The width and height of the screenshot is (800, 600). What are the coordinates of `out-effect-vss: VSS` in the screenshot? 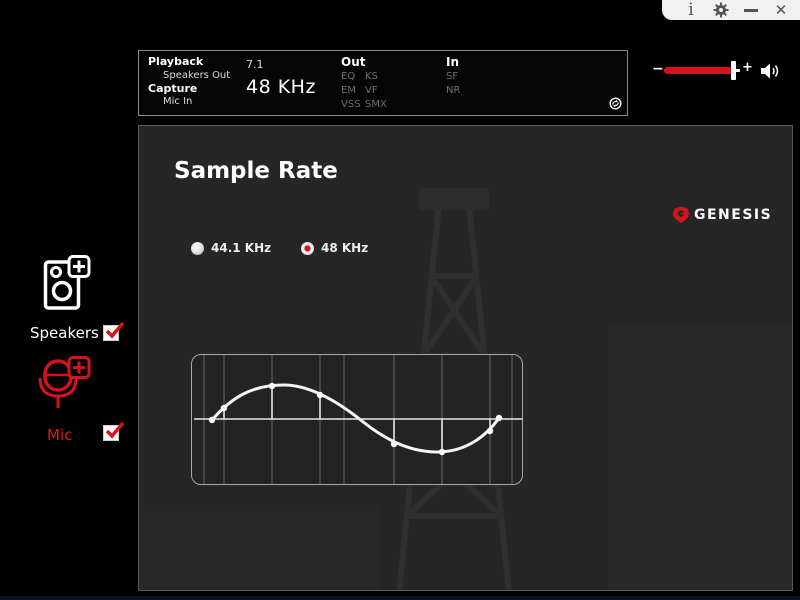 It's located at (351, 104).